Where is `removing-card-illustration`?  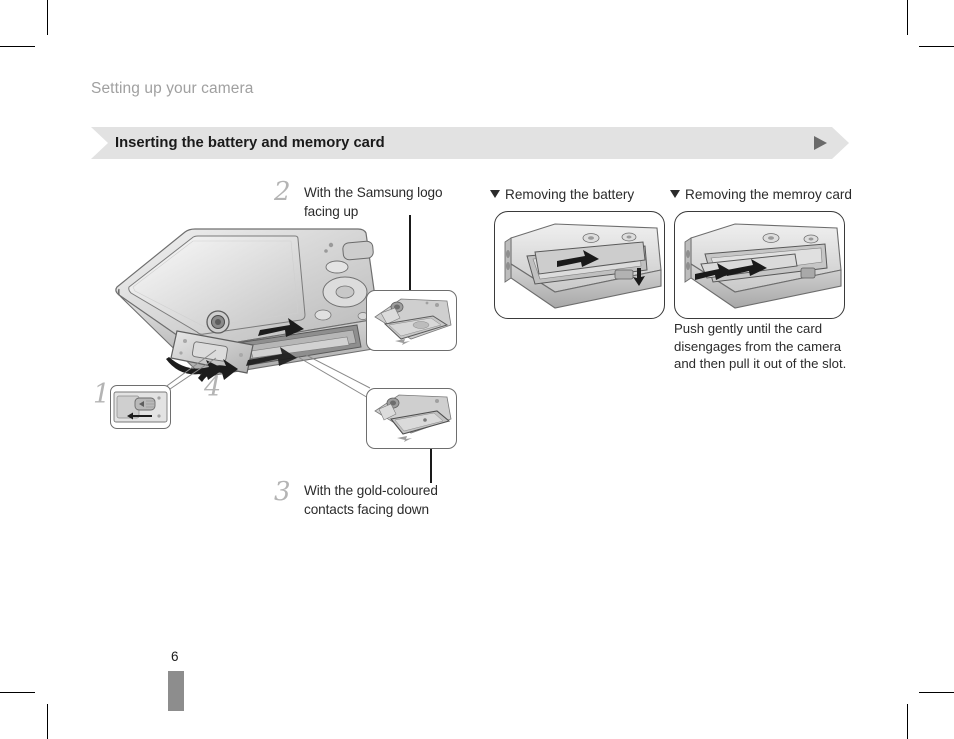
removing-card-illustration is located at coordinates (759, 265).